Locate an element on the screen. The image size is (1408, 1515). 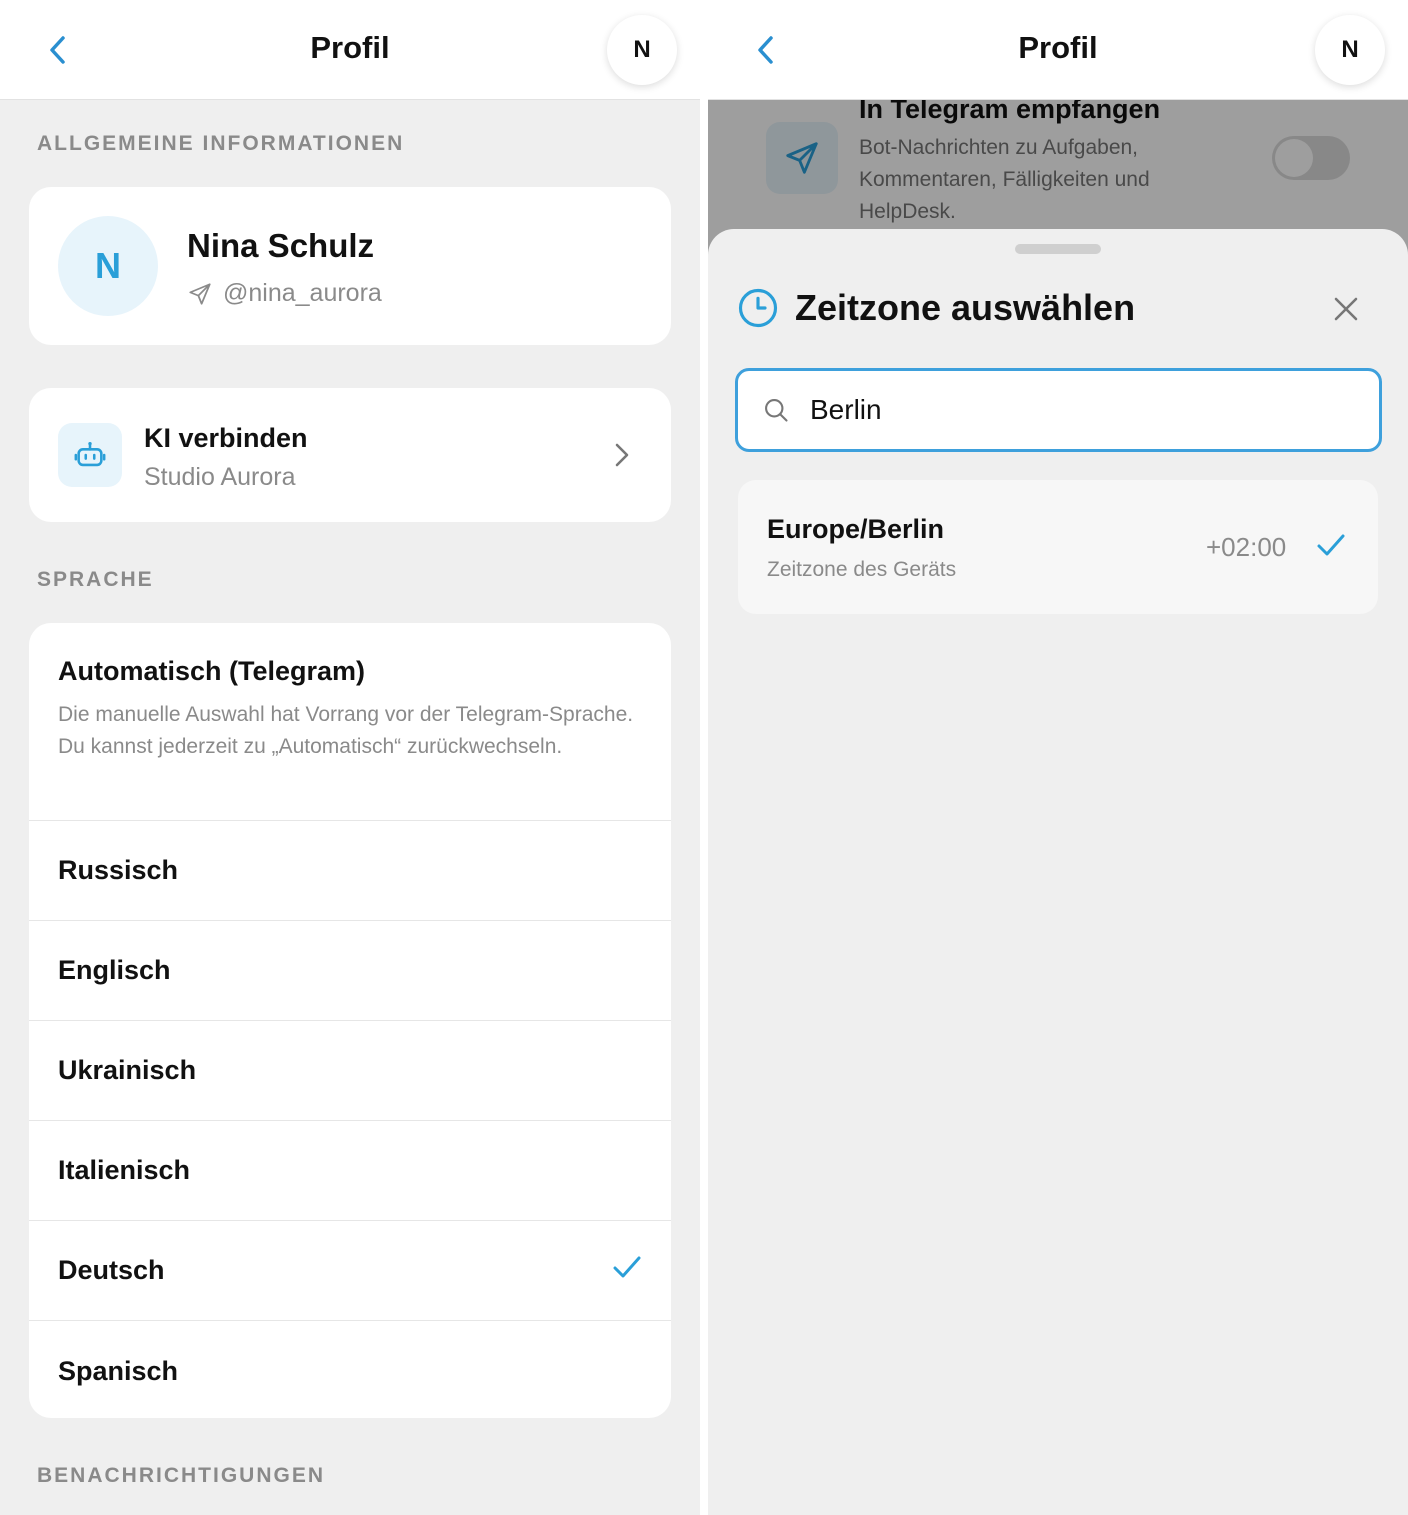
sheet-drag-handle is located at coordinates (1058, 249).